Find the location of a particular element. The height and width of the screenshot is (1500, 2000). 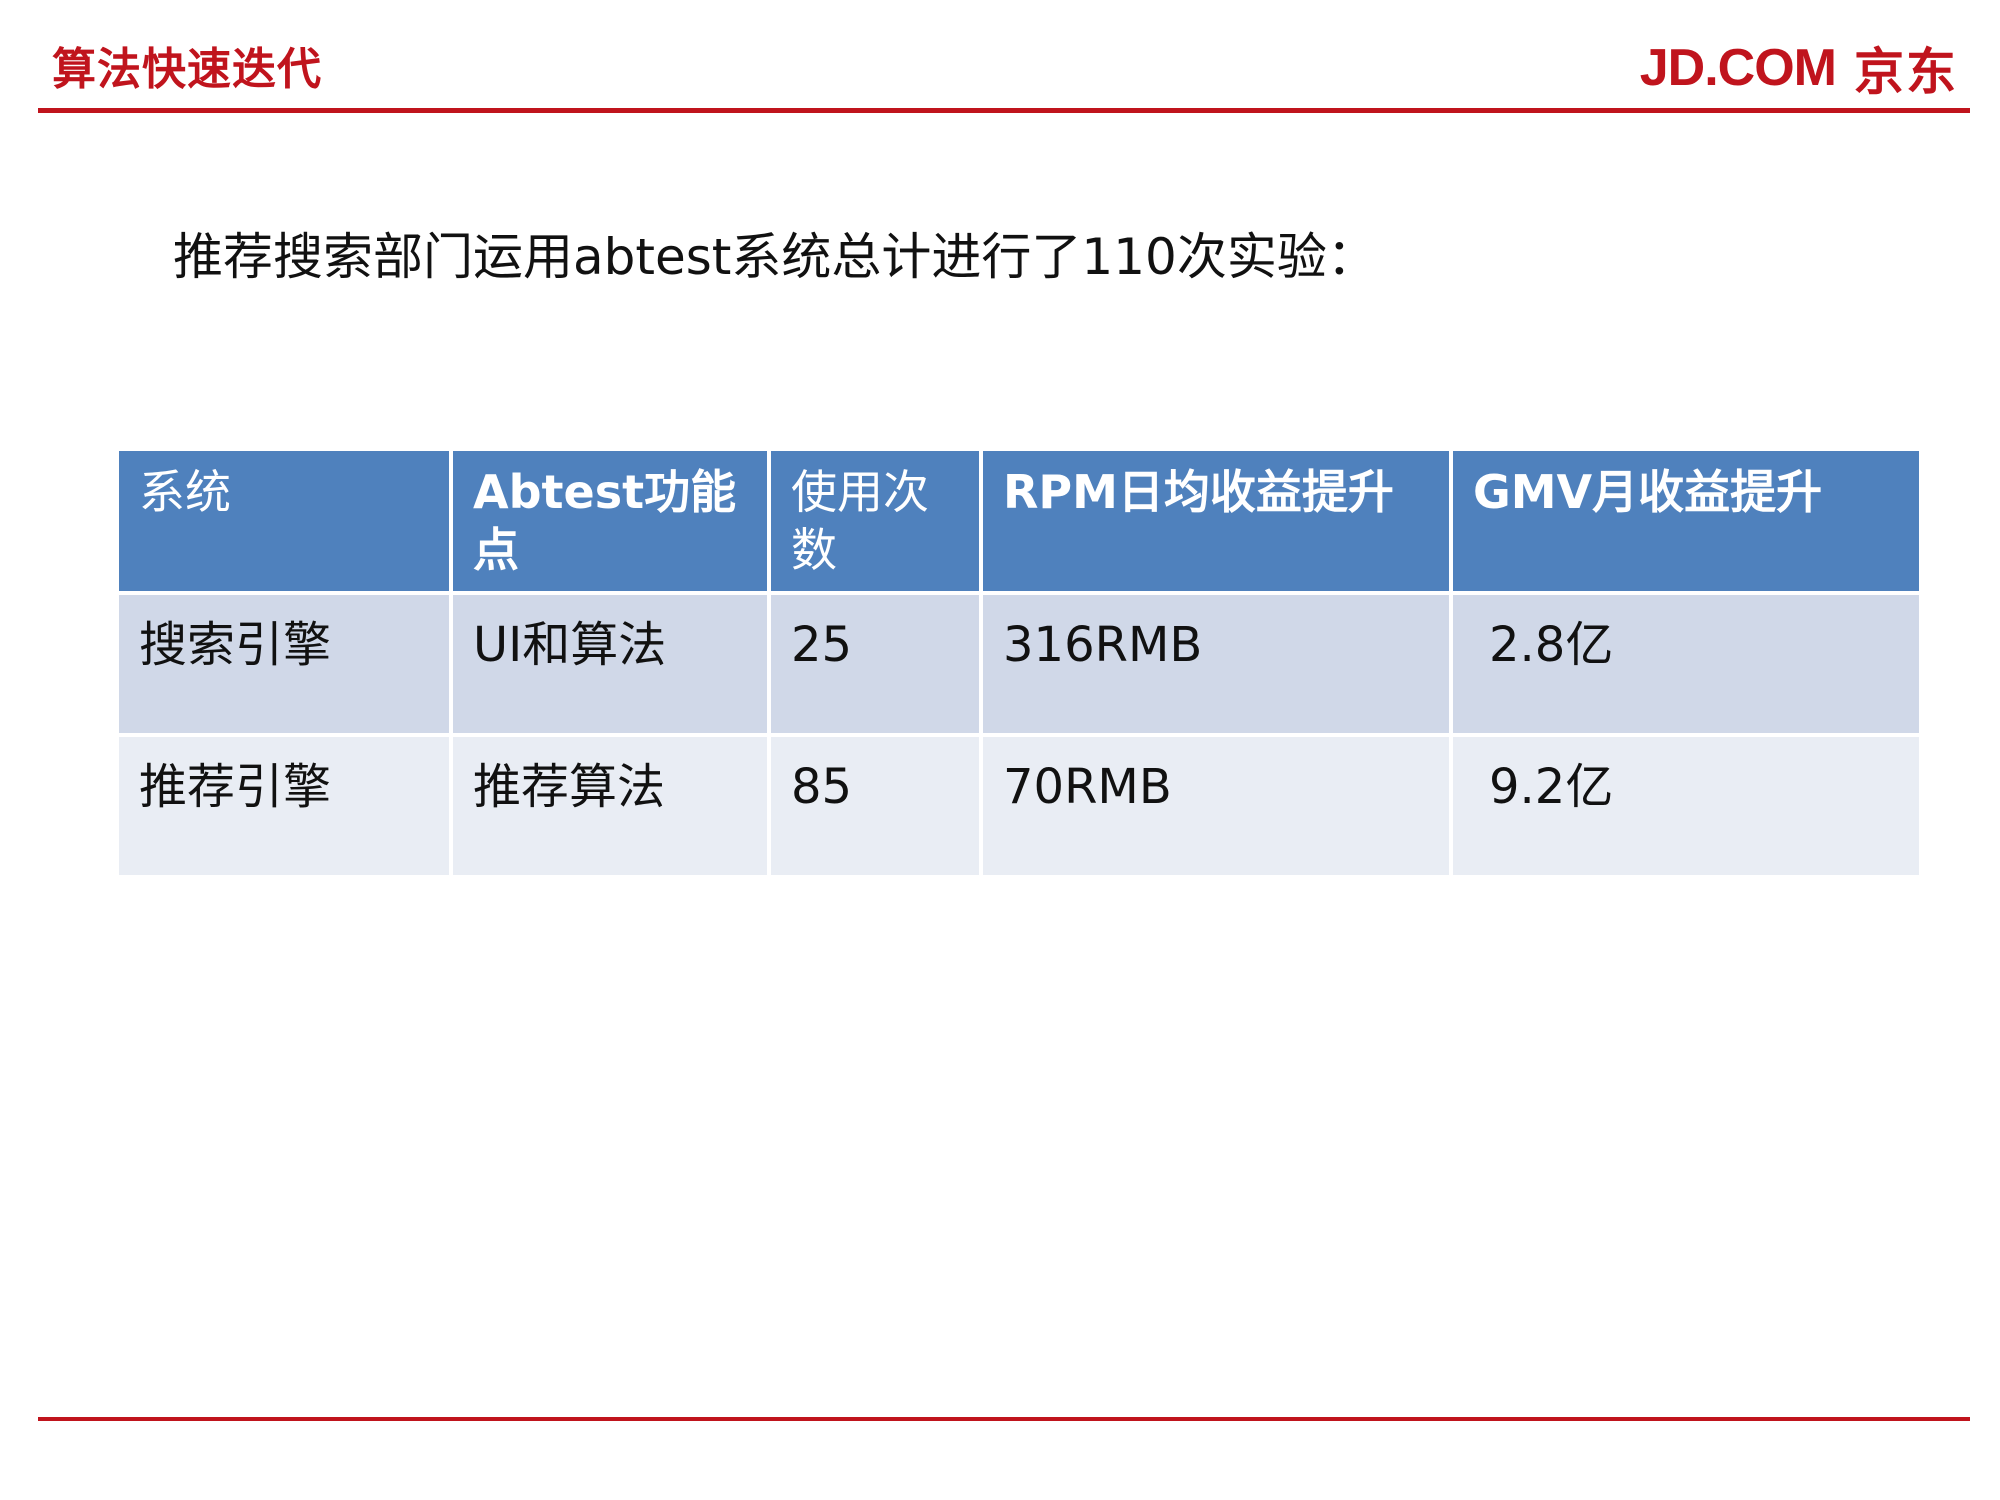

cell-system: 推荐引擎 is located at coordinates (284, 806).